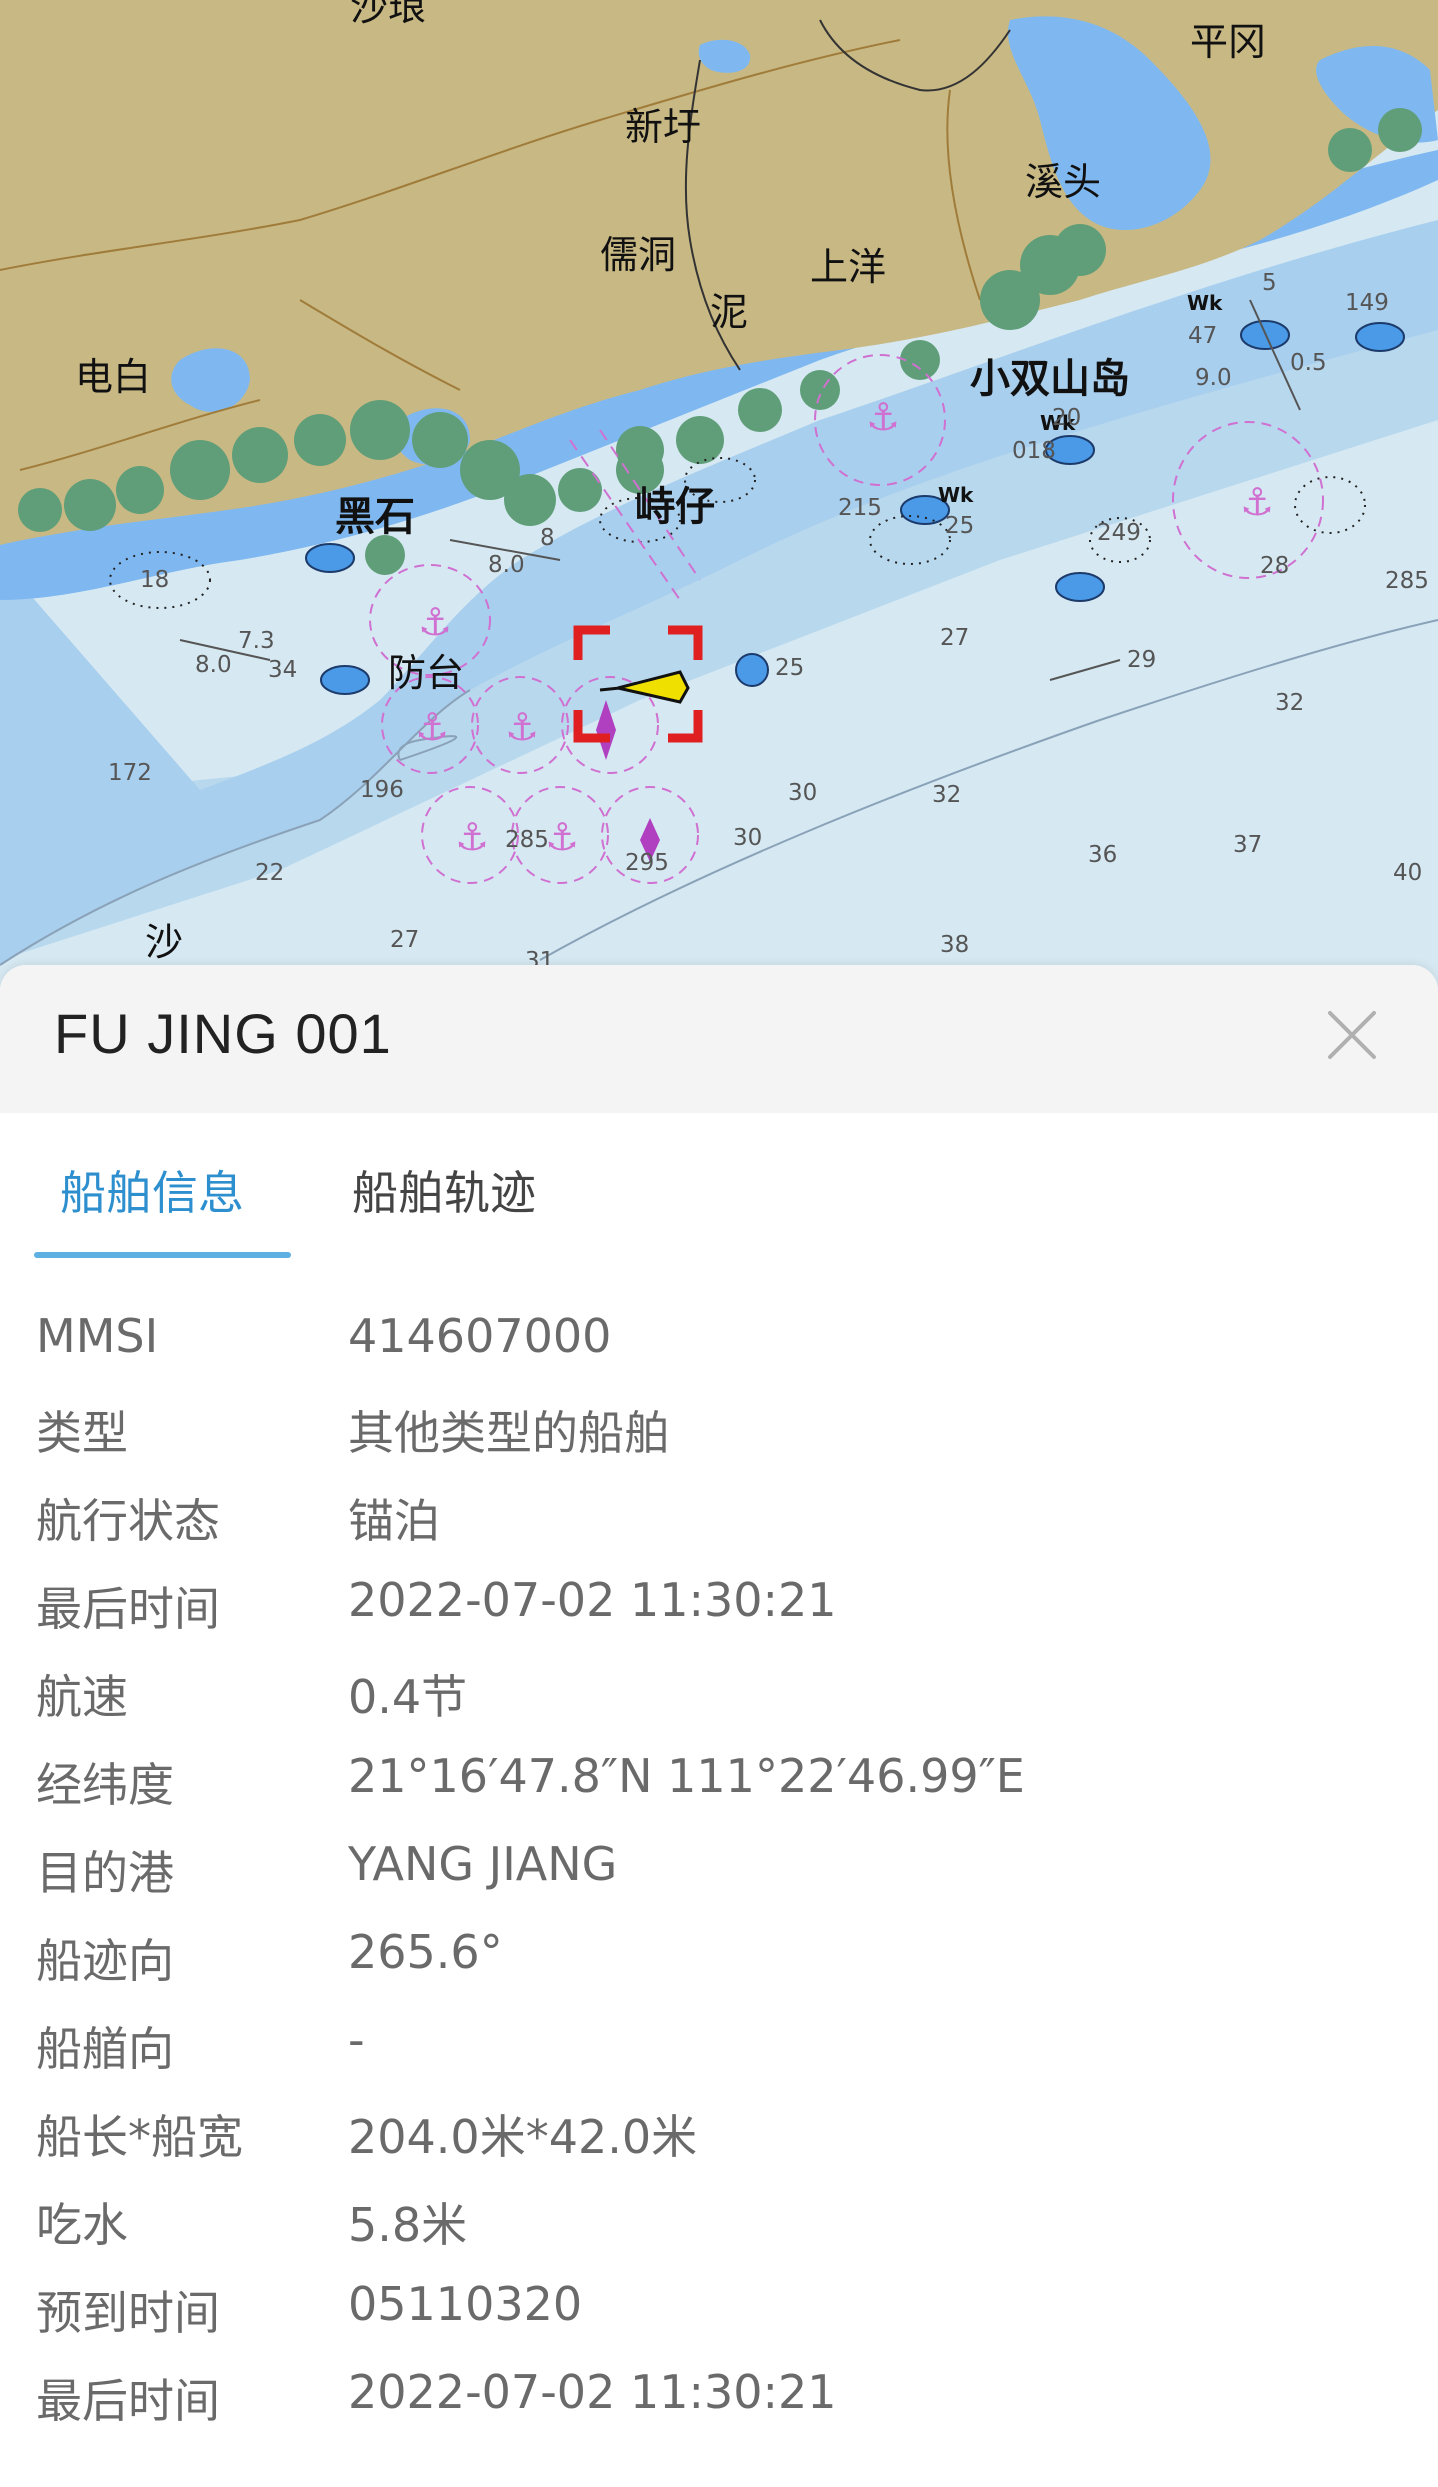  What do you see at coordinates (638, 255) in the screenshot?
I see `map-label-rudong: 儒洞` at bounding box center [638, 255].